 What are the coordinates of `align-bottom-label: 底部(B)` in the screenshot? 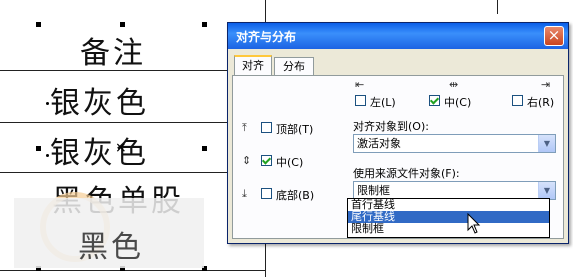 It's located at (295, 195).